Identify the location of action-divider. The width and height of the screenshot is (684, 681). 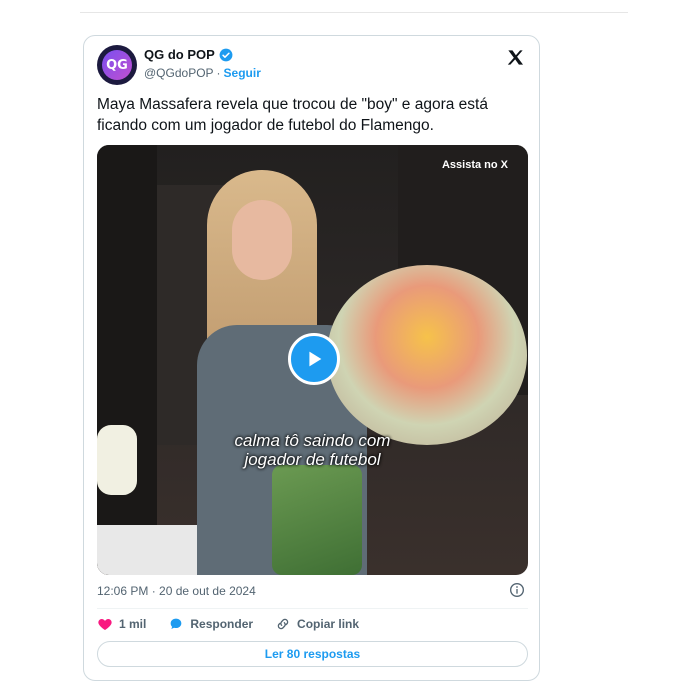
(312, 608).